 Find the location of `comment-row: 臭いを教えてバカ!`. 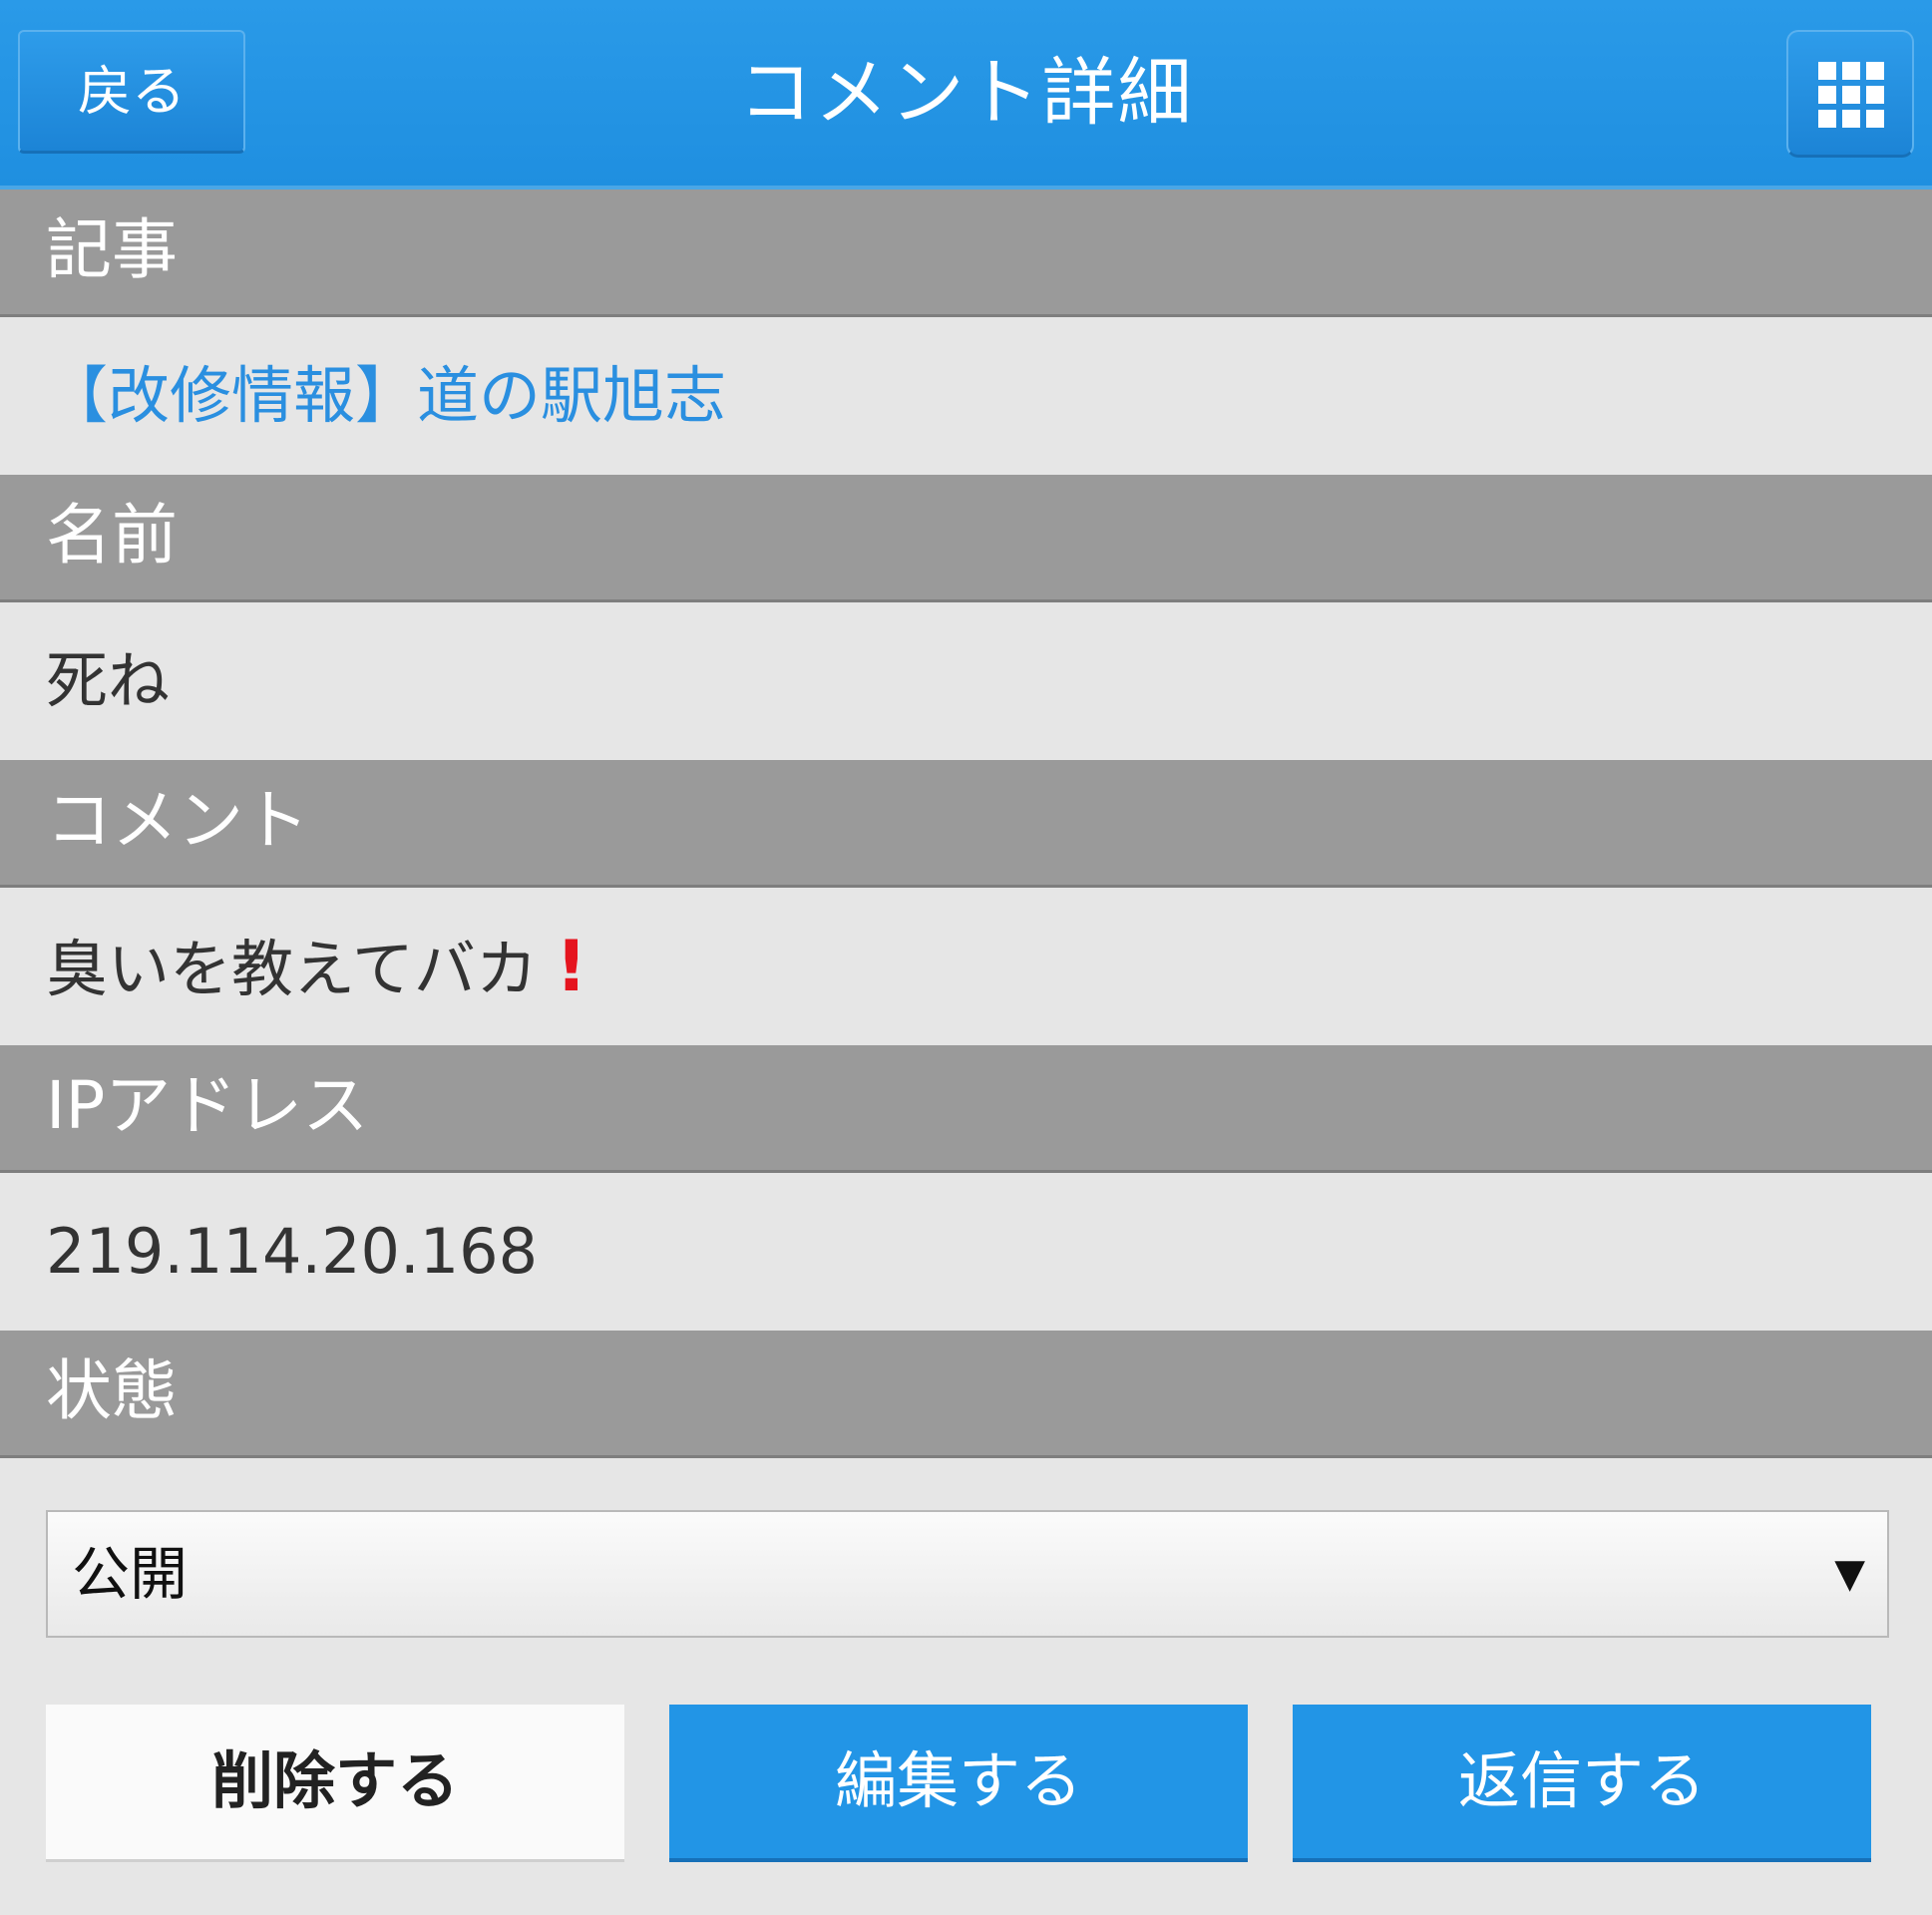

comment-row: 臭いを教えてバカ! is located at coordinates (966, 966).